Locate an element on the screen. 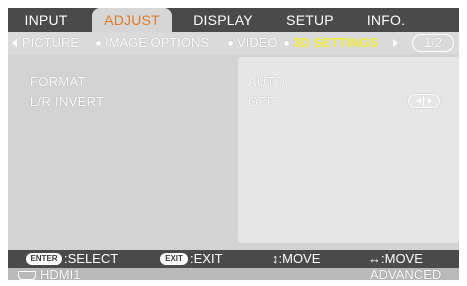 This screenshot has width=467, height=286. source-bar: HDMI1 ADVANCED is located at coordinates (233, 274).